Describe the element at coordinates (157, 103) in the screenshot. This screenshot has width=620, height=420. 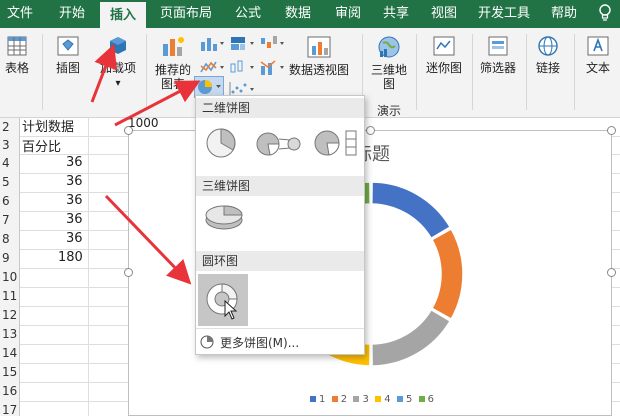
I see `arrow-to-pie-button` at that location.